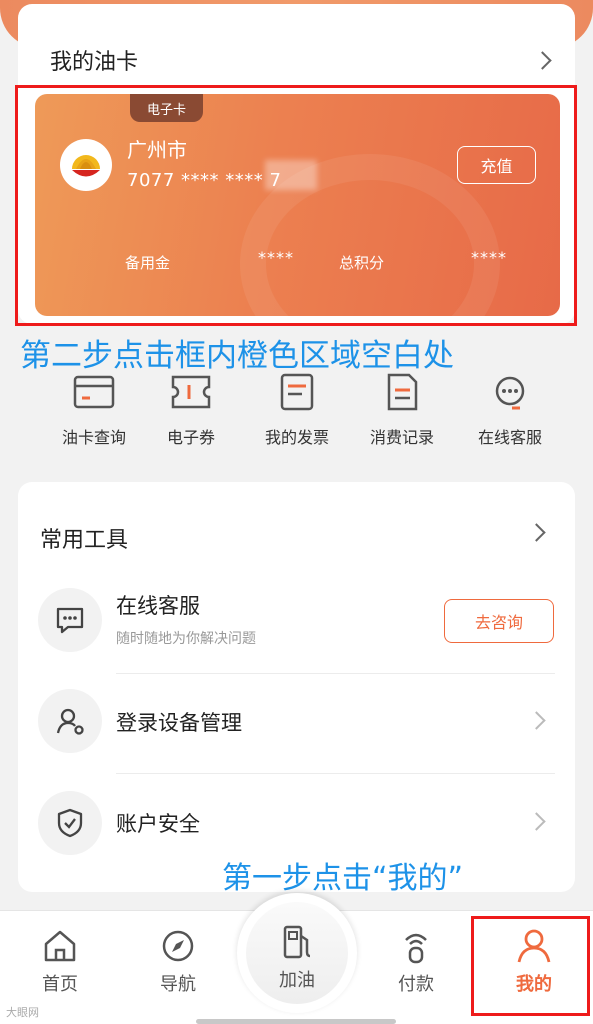  Describe the element at coordinates (530, 966) in the screenshot. I see `mine-tab-highlight-box` at that location.